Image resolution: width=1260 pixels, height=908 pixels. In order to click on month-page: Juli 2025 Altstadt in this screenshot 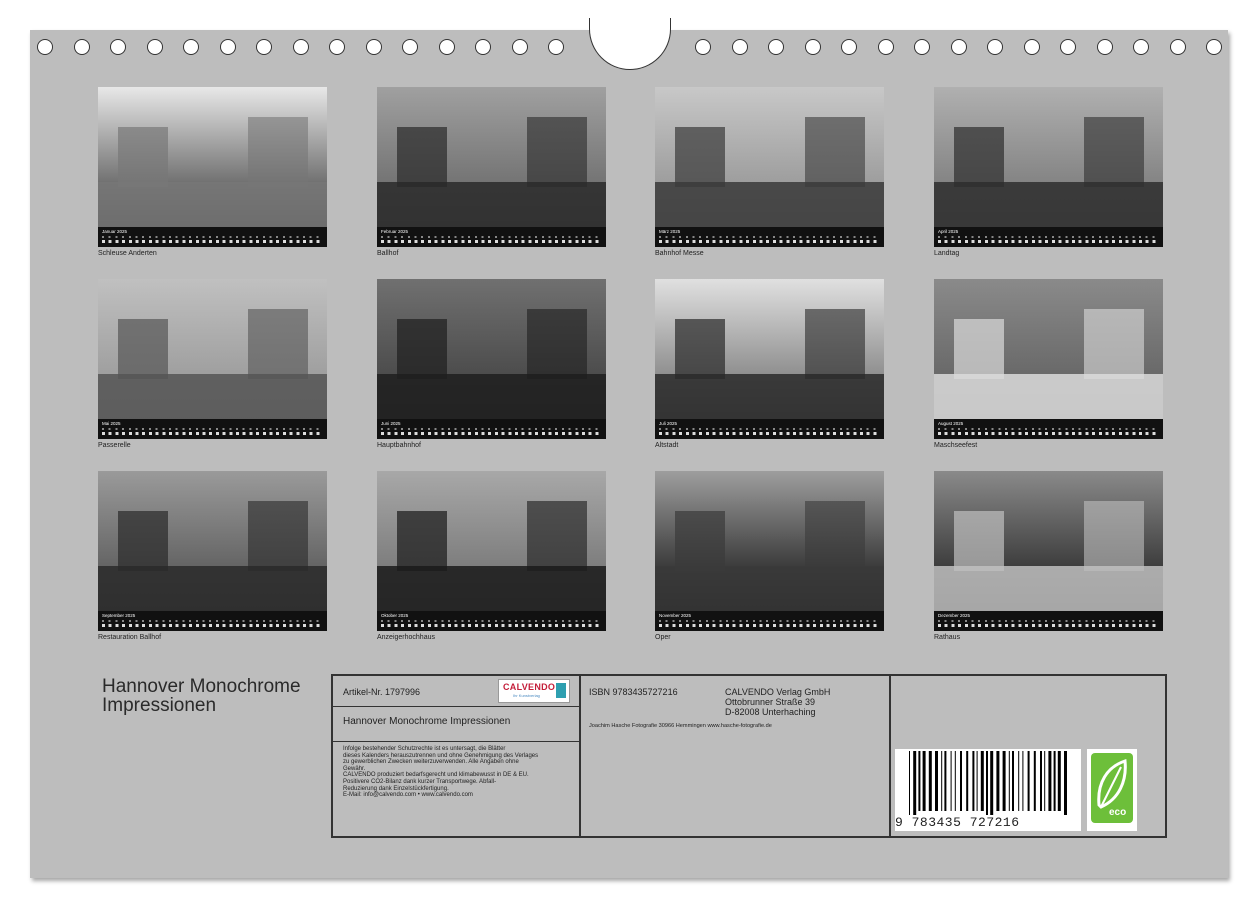, I will do `click(769, 365)`.